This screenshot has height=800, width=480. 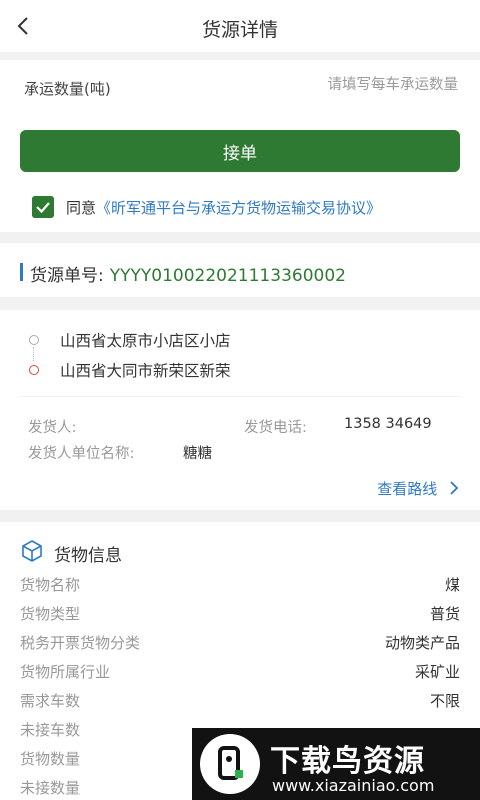 What do you see at coordinates (437, 672) in the screenshot?
I see `cargo-value: 采矿业` at bounding box center [437, 672].